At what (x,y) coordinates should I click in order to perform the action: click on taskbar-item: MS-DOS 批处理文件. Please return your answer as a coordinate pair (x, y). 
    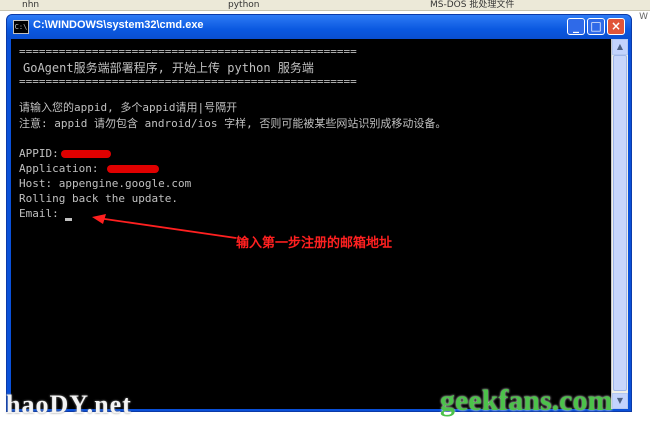
    Looking at the image, I should click on (472, 5).